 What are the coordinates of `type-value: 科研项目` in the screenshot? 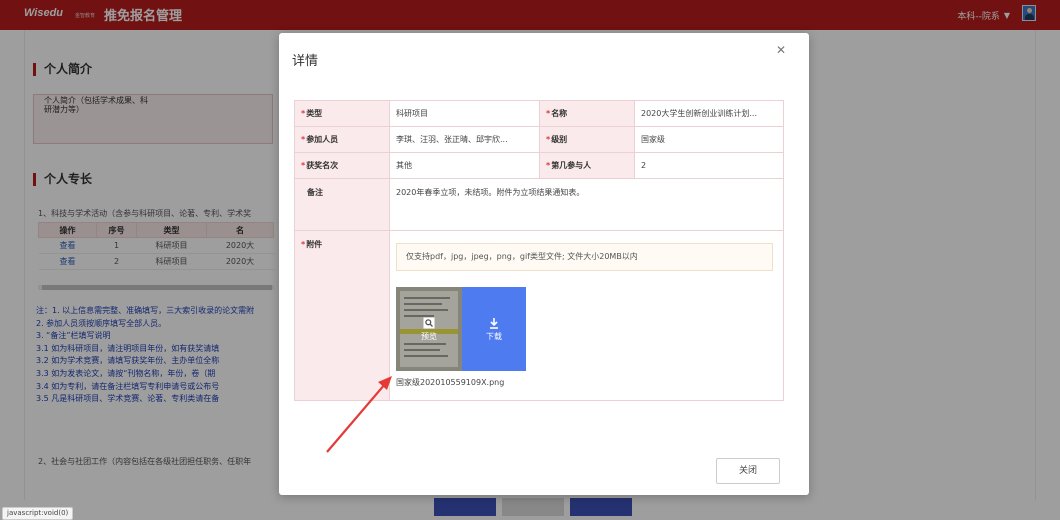 It's located at (464, 113).